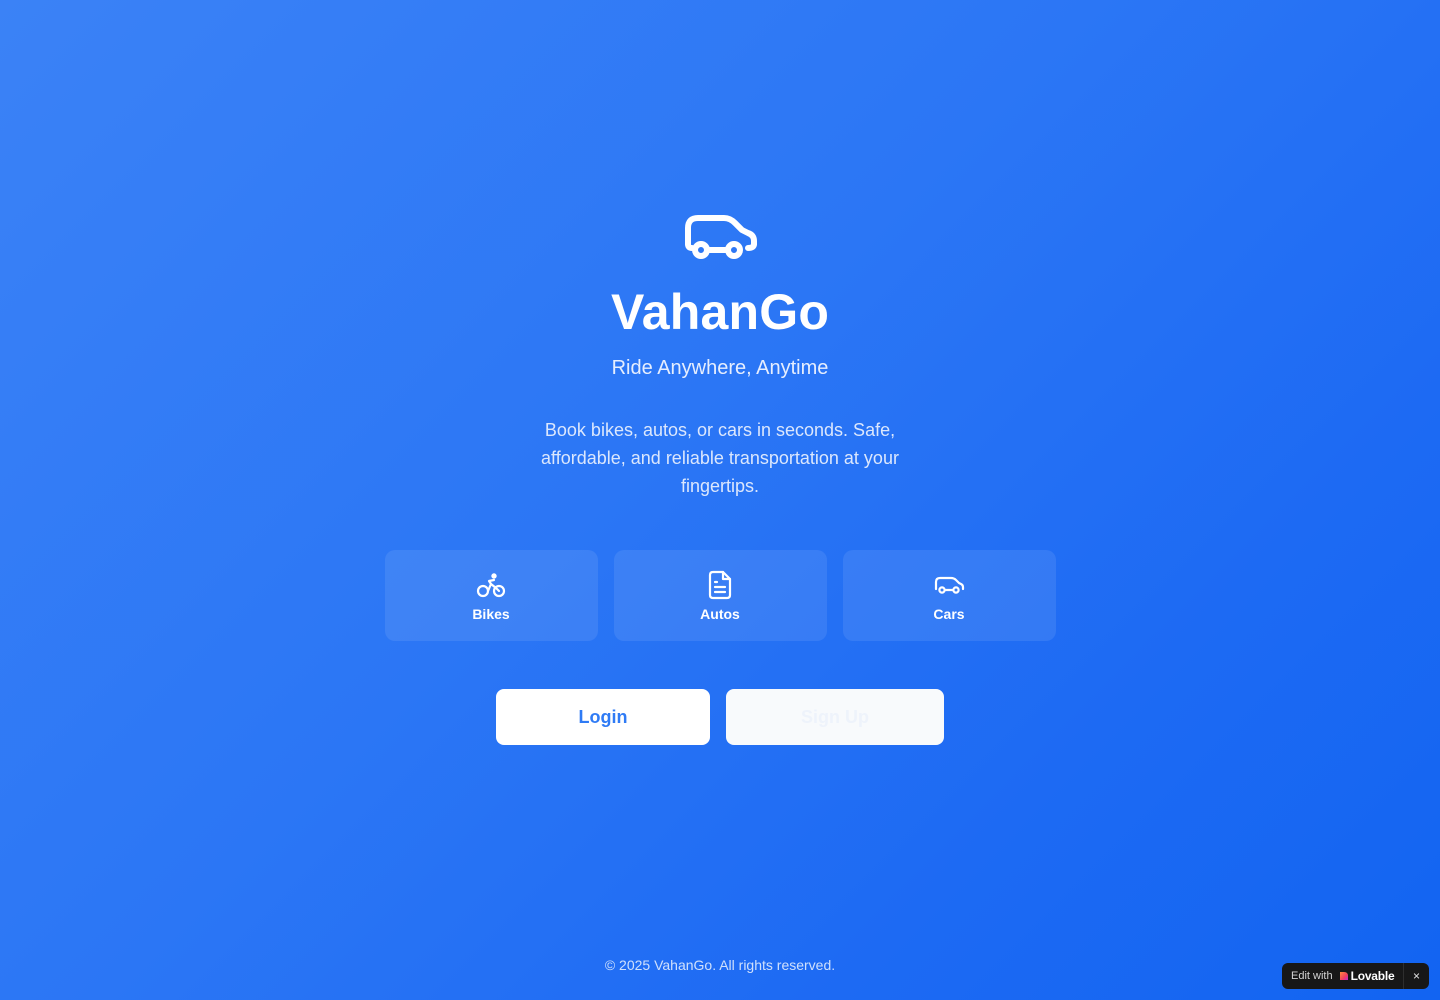  I want to click on feature-cards: Bikes Autos Cars, so click(720, 595).